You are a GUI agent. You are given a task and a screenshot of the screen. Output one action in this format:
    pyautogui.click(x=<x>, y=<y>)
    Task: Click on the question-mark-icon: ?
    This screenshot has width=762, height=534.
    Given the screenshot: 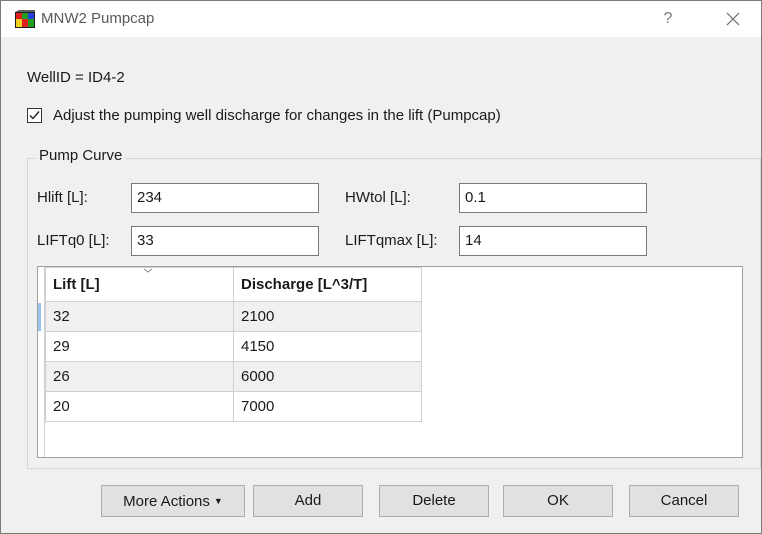 What is the action you would take?
    pyautogui.click(x=668, y=18)
    